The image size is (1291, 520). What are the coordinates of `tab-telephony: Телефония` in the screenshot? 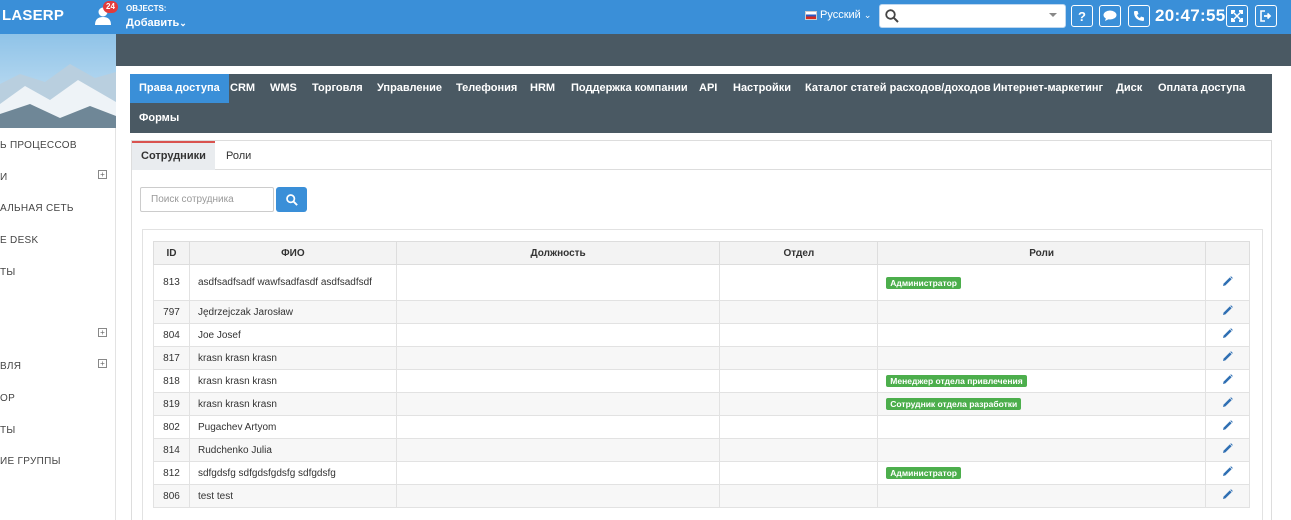 It's located at (486, 88).